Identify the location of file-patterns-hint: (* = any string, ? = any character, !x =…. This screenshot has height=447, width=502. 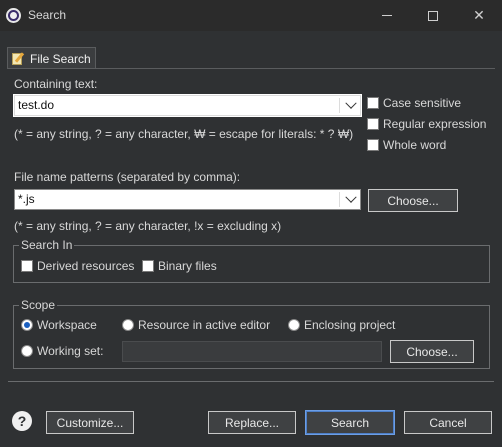
(148, 226).